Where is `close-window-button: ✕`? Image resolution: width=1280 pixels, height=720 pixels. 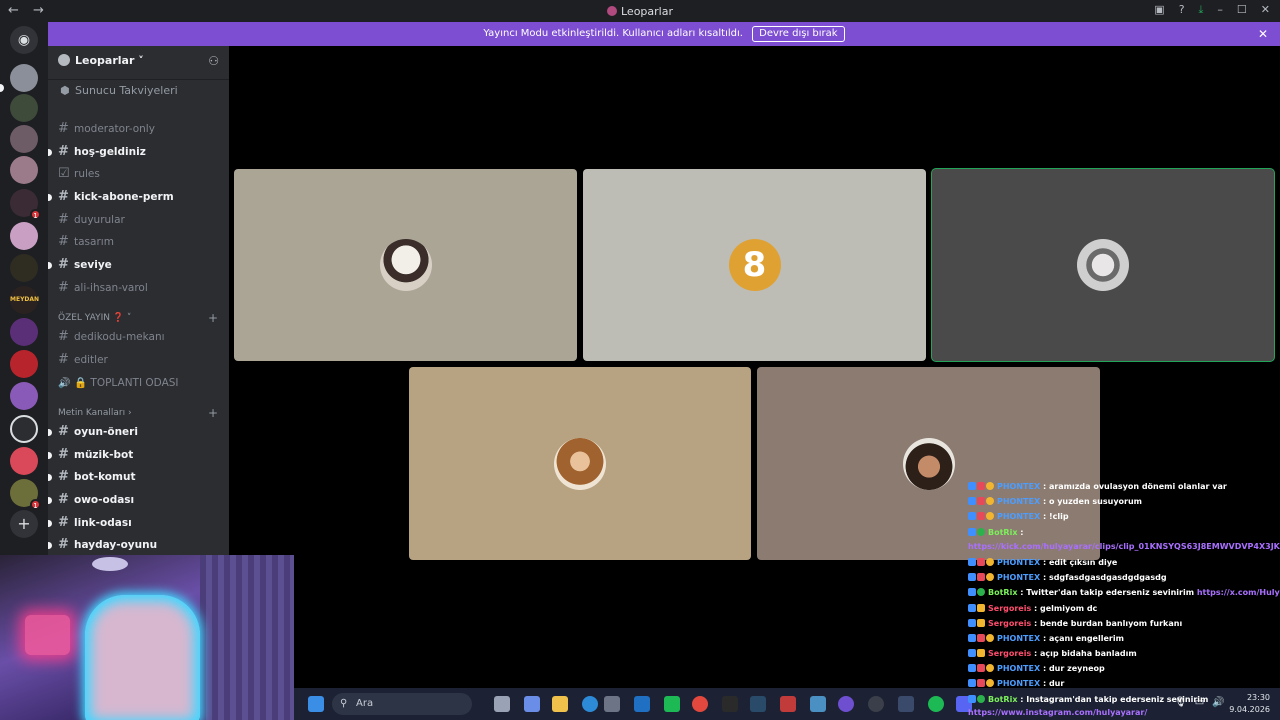
close-window-button: ✕ is located at coordinates (1265, 10).